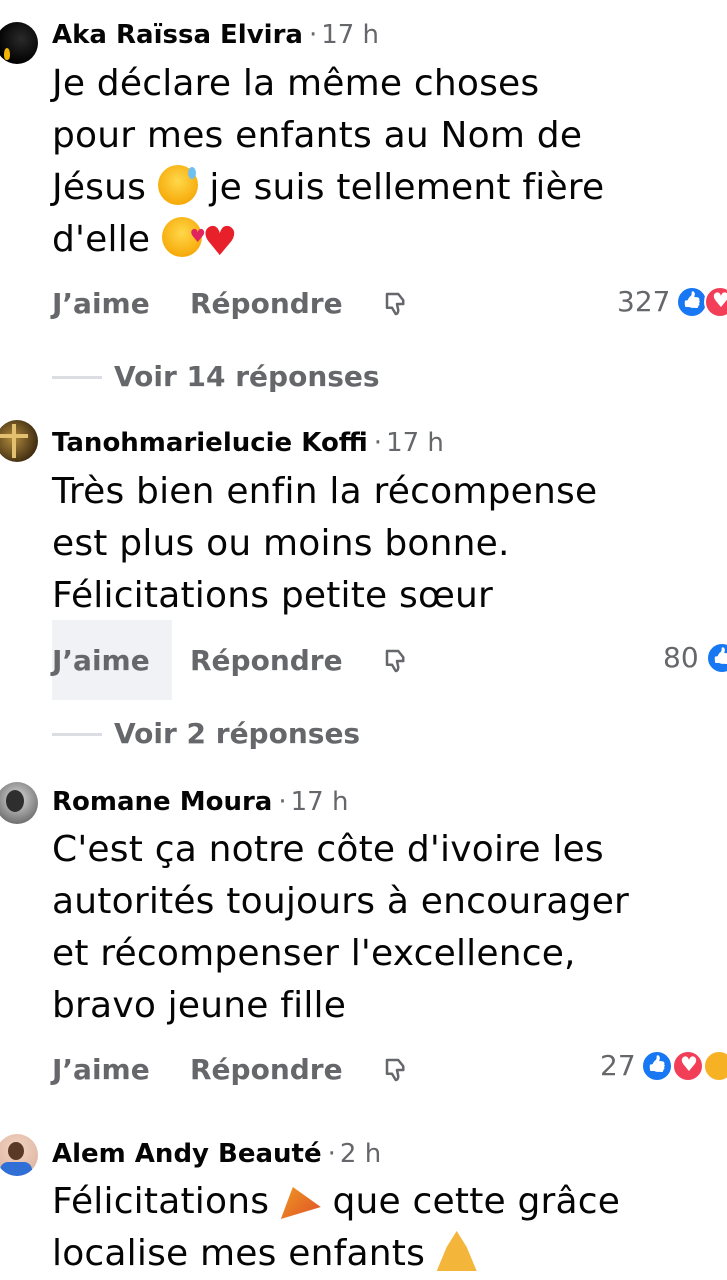 The width and height of the screenshot is (727, 1280). Describe the element at coordinates (317, 135) in the screenshot. I see `comment-line: pour mes enfants au Nom de` at that location.